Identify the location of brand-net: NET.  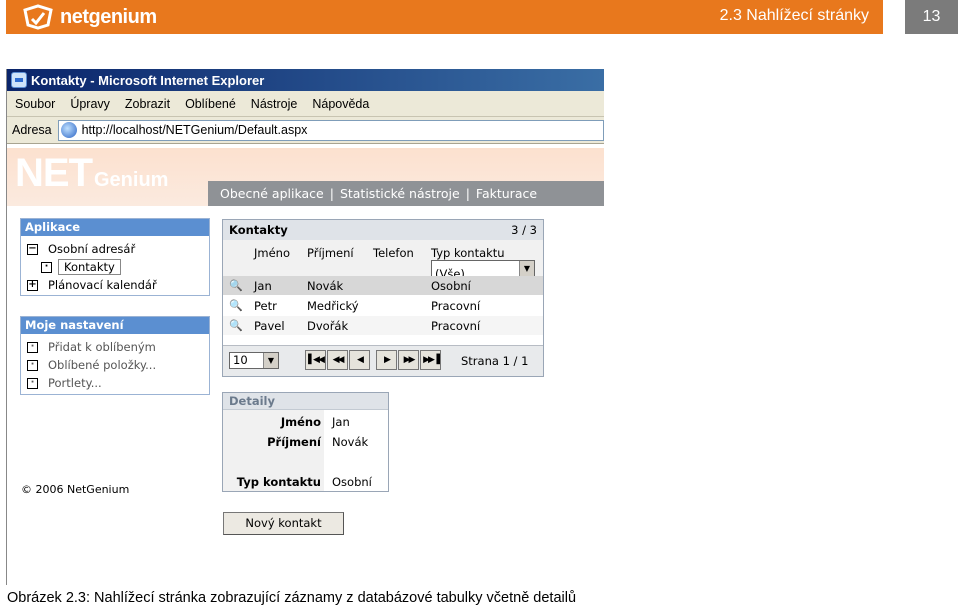
(54, 173).